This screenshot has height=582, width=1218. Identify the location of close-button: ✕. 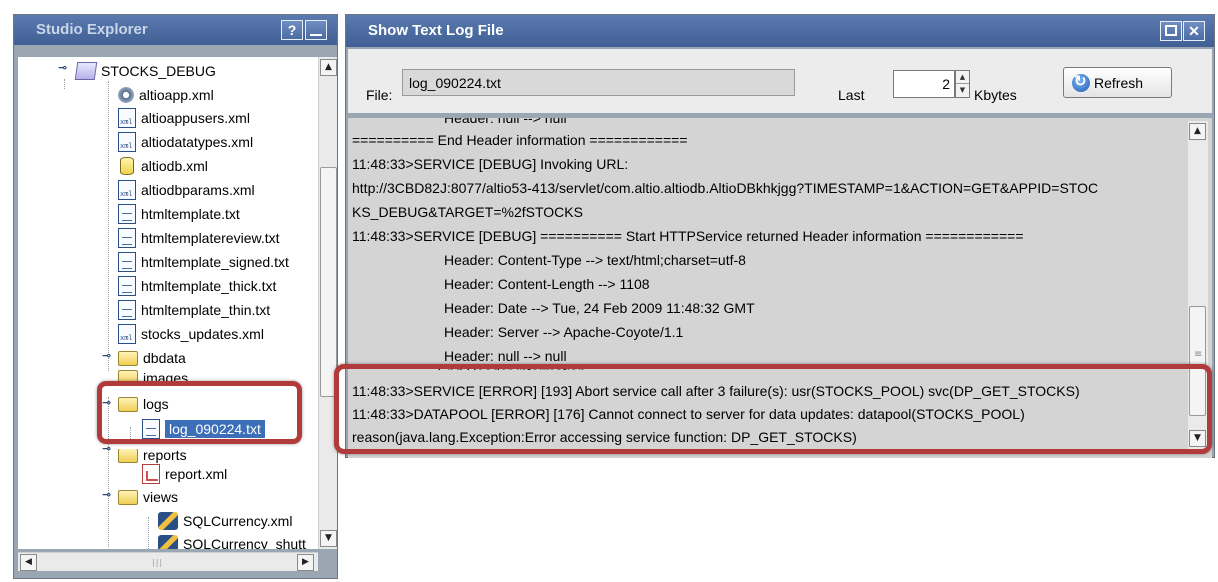
(1194, 31).